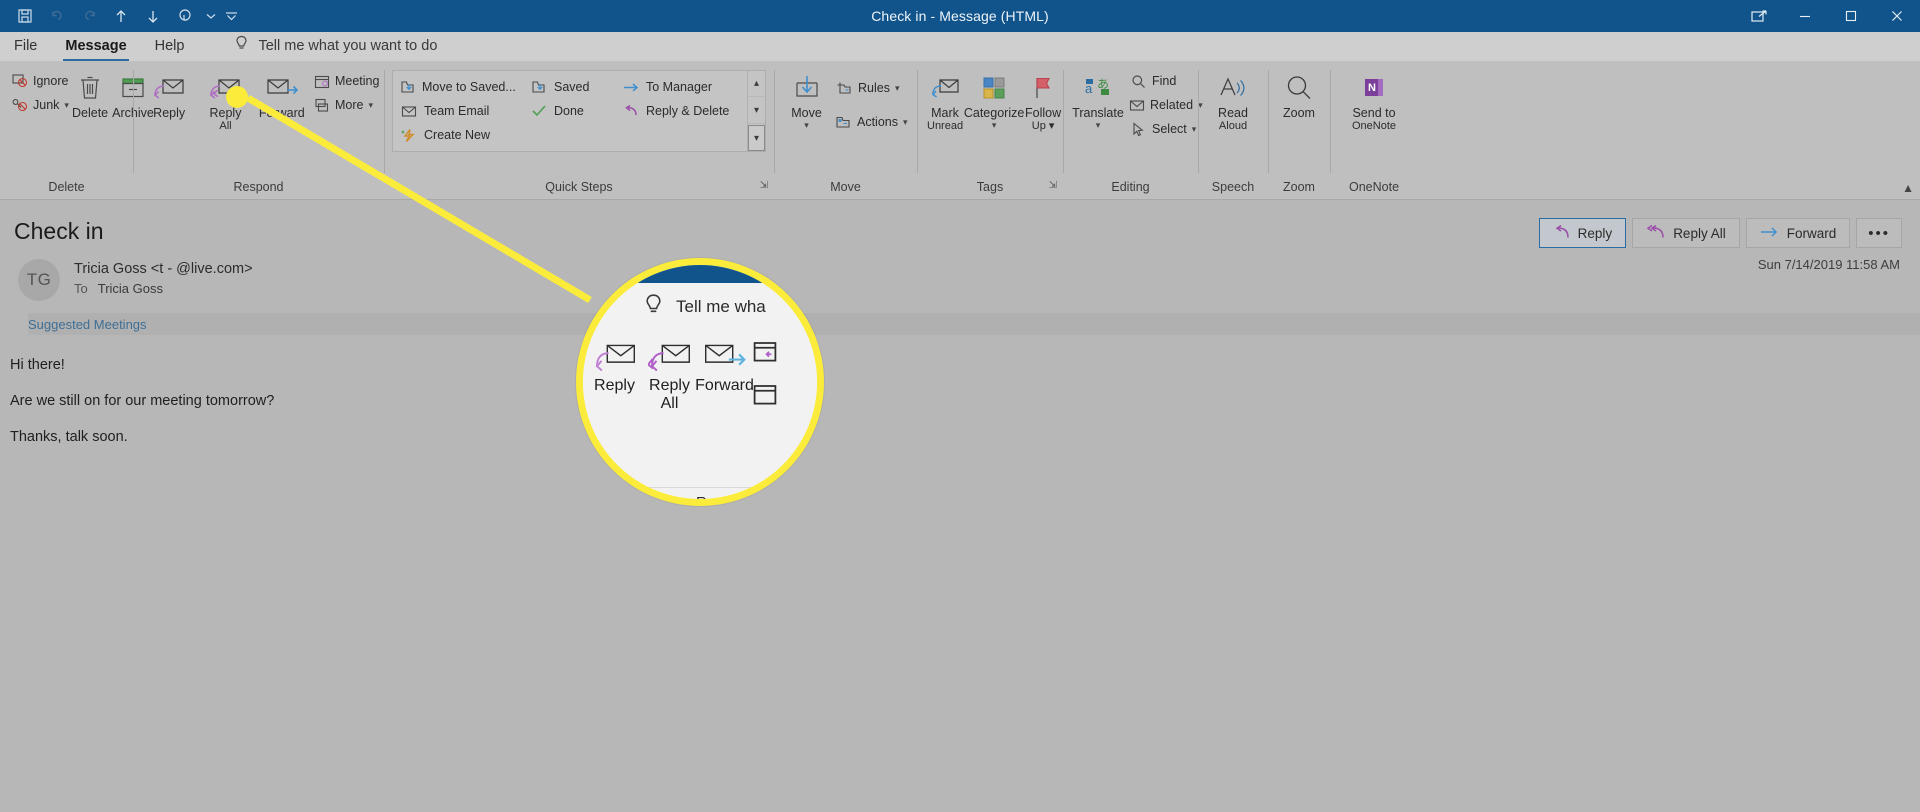  I want to click on tab-help: Help, so click(170, 47).